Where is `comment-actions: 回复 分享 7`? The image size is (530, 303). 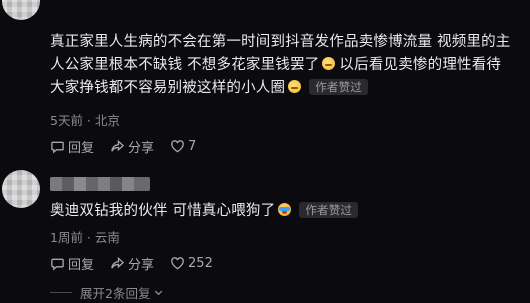 comment-actions: 回复 分享 7 is located at coordinates (131, 146).